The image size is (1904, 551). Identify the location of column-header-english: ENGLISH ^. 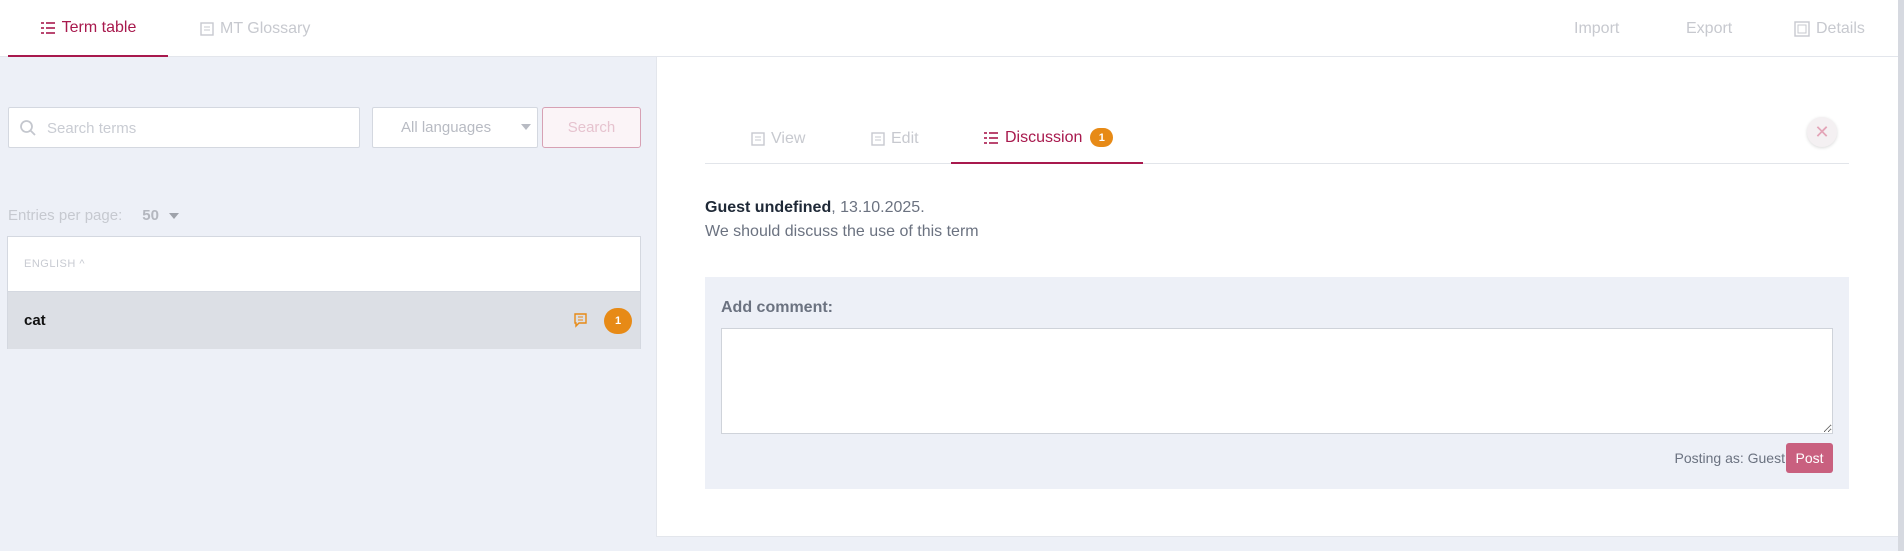
(324, 264).